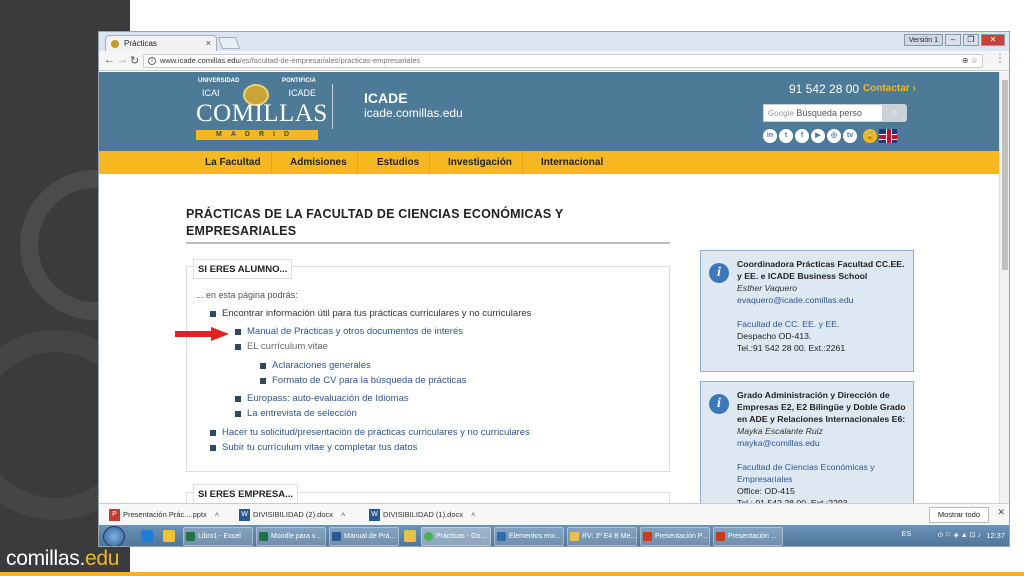 Image resolution: width=1024 pixels, height=576 pixels. Describe the element at coordinates (818, 136) in the screenshot. I see `youtube-icon: ▶` at that location.